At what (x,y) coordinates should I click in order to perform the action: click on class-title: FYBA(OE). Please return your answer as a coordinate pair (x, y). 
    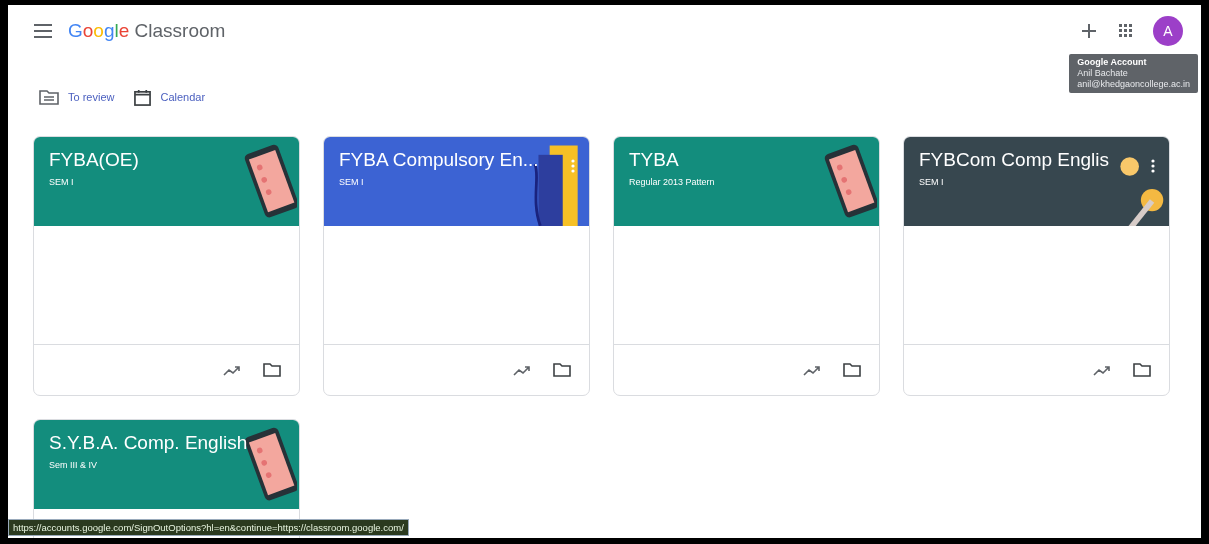
    Looking at the image, I should click on (166, 160).